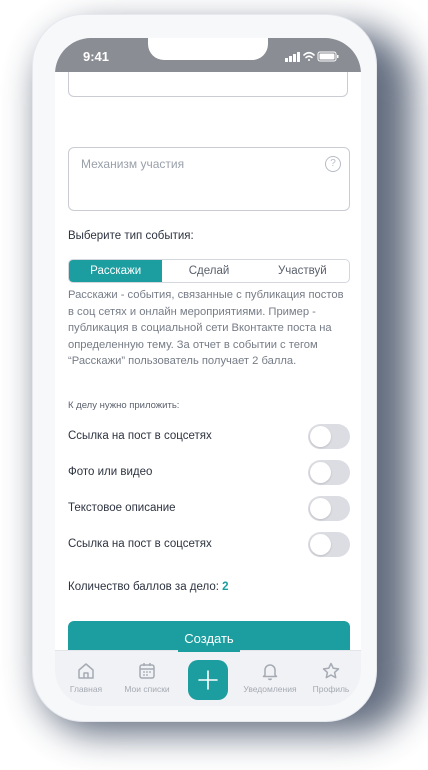 The width and height of the screenshot is (428, 770). I want to click on plus-icon, so click(208, 680).